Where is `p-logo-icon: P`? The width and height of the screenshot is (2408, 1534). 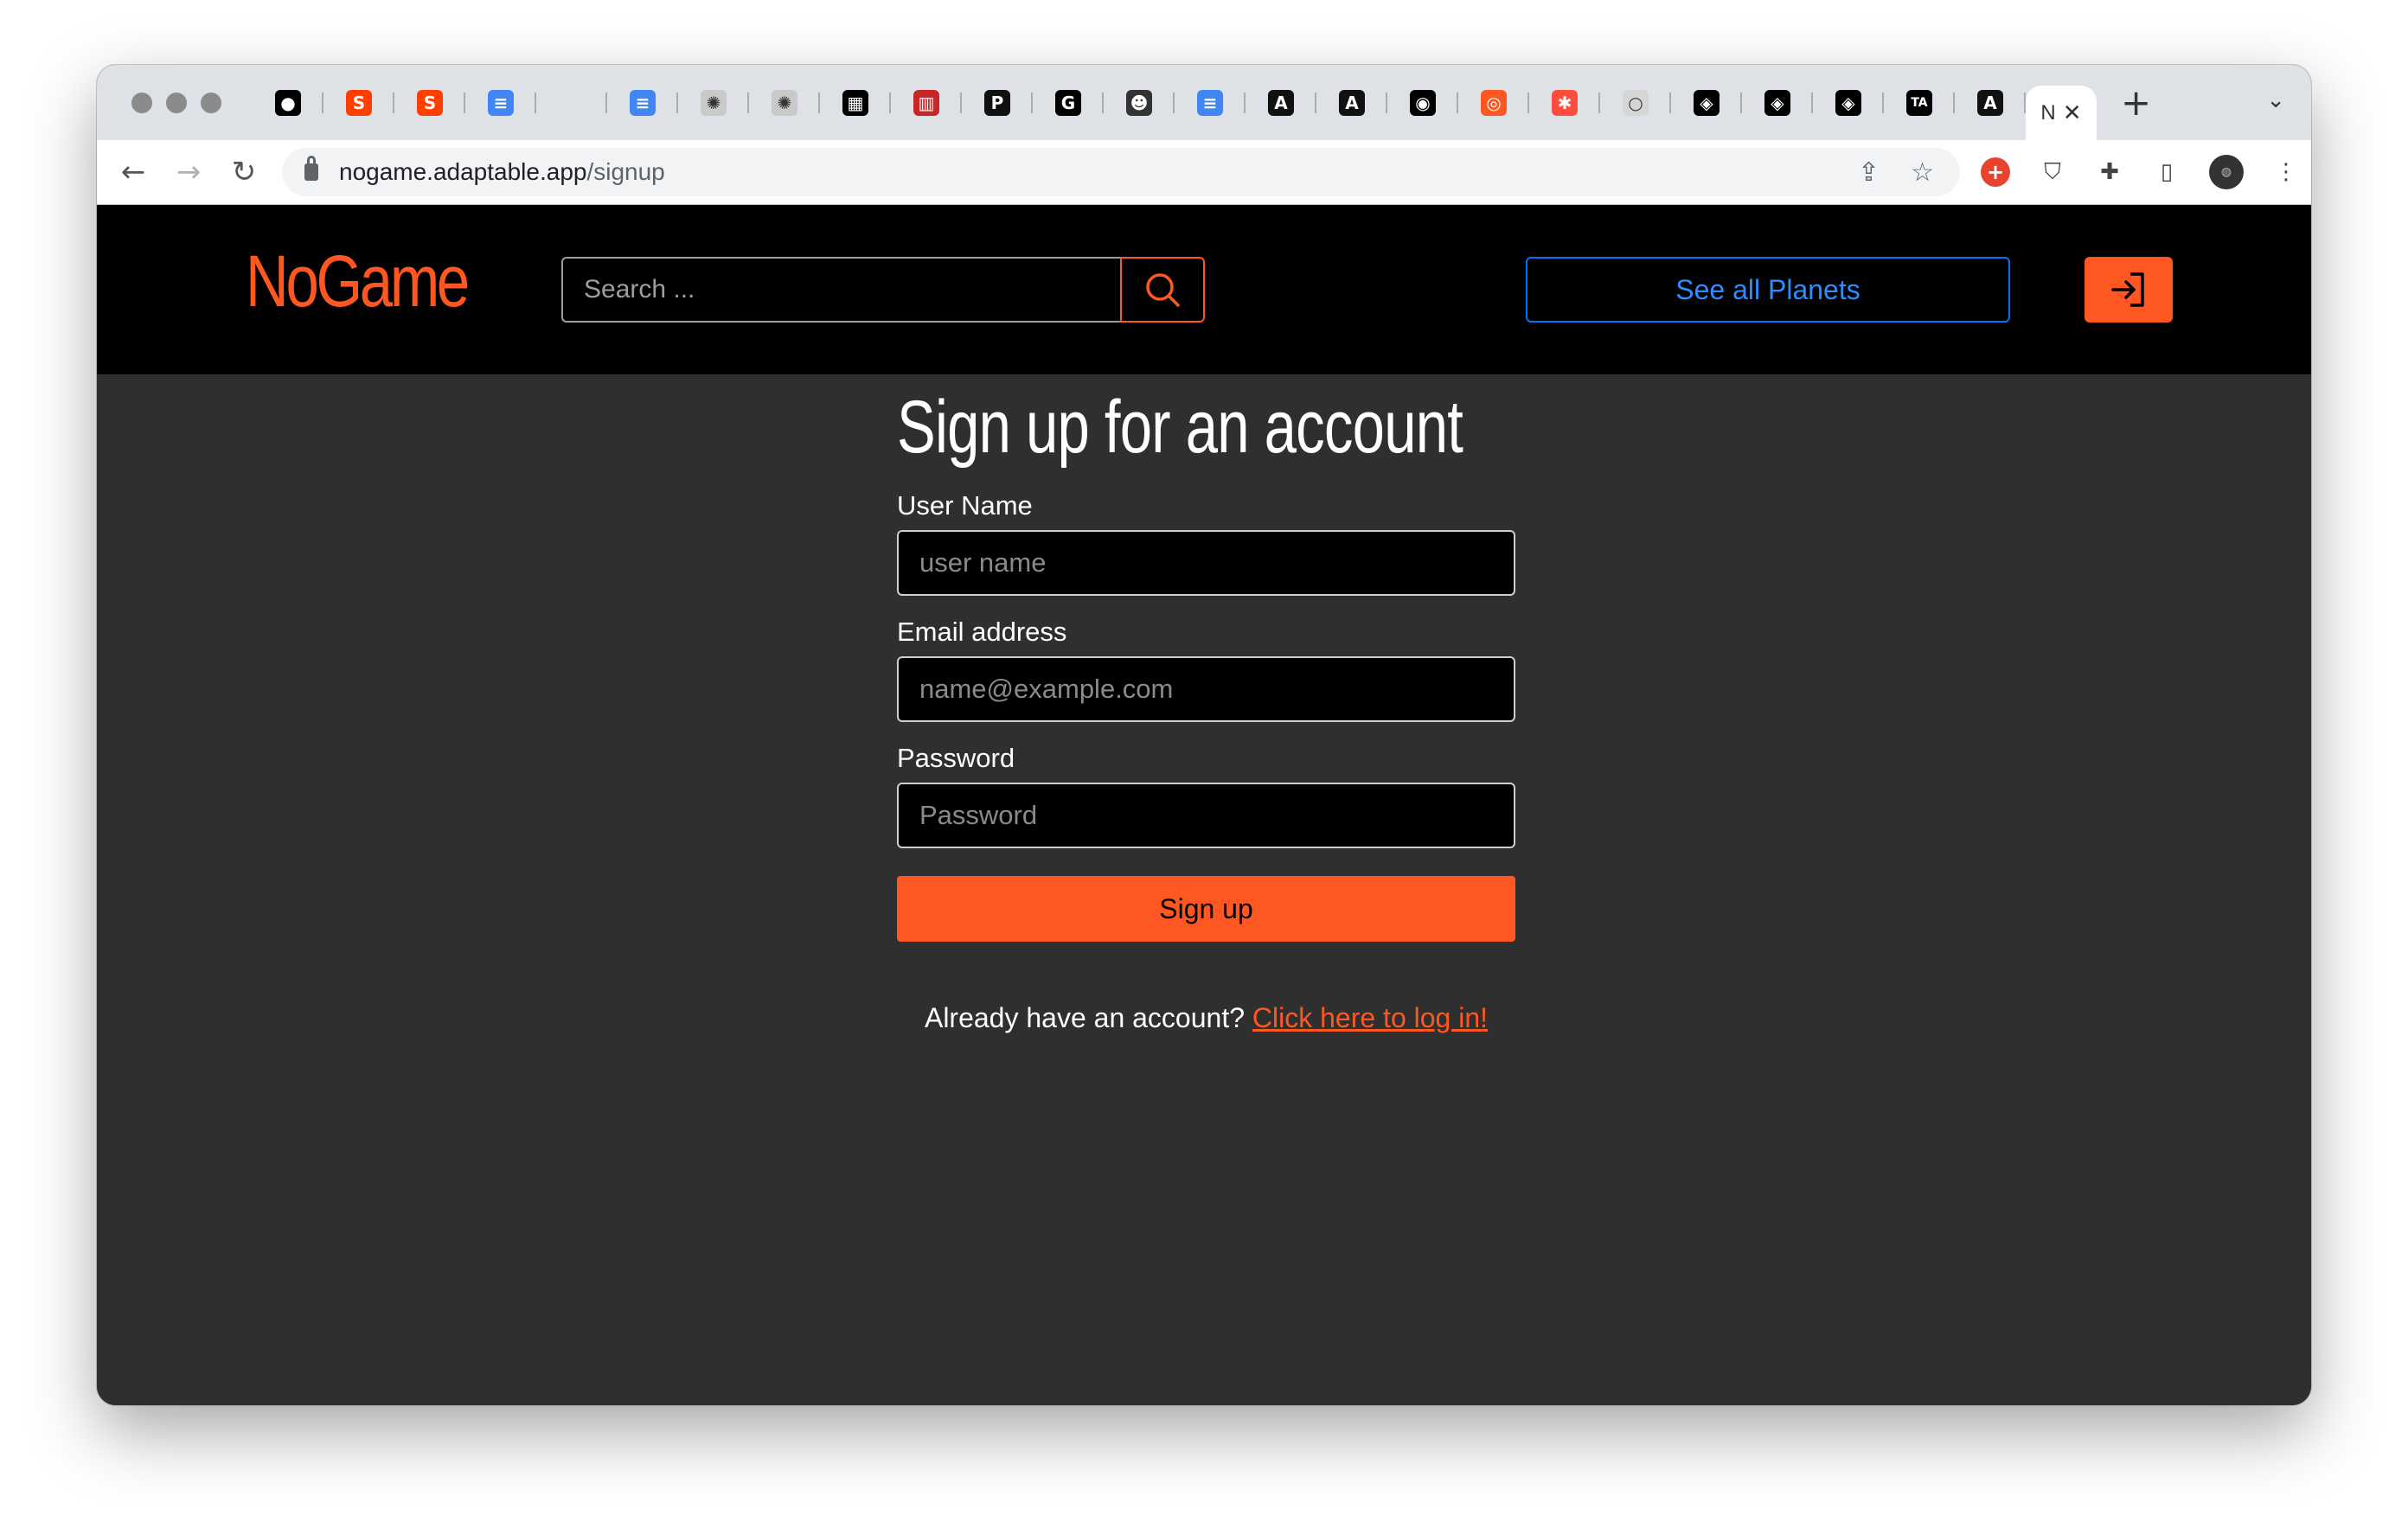
p-logo-icon: P is located at coordinates (997, 102).